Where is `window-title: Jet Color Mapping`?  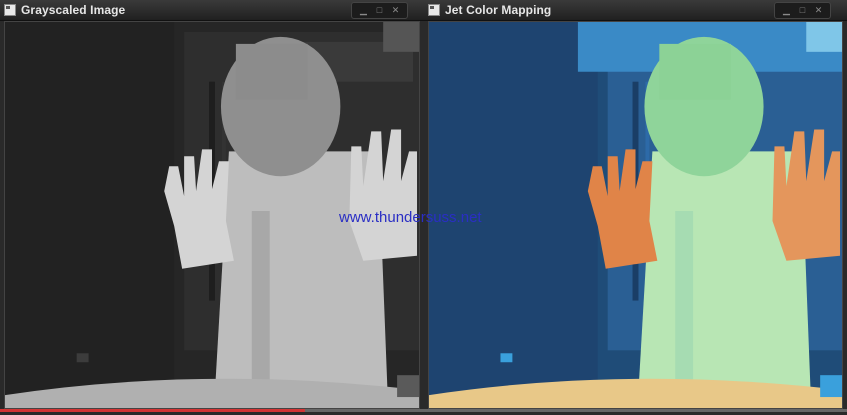 window-title: Jet Color Mapping is located at coordinates (498, 10).